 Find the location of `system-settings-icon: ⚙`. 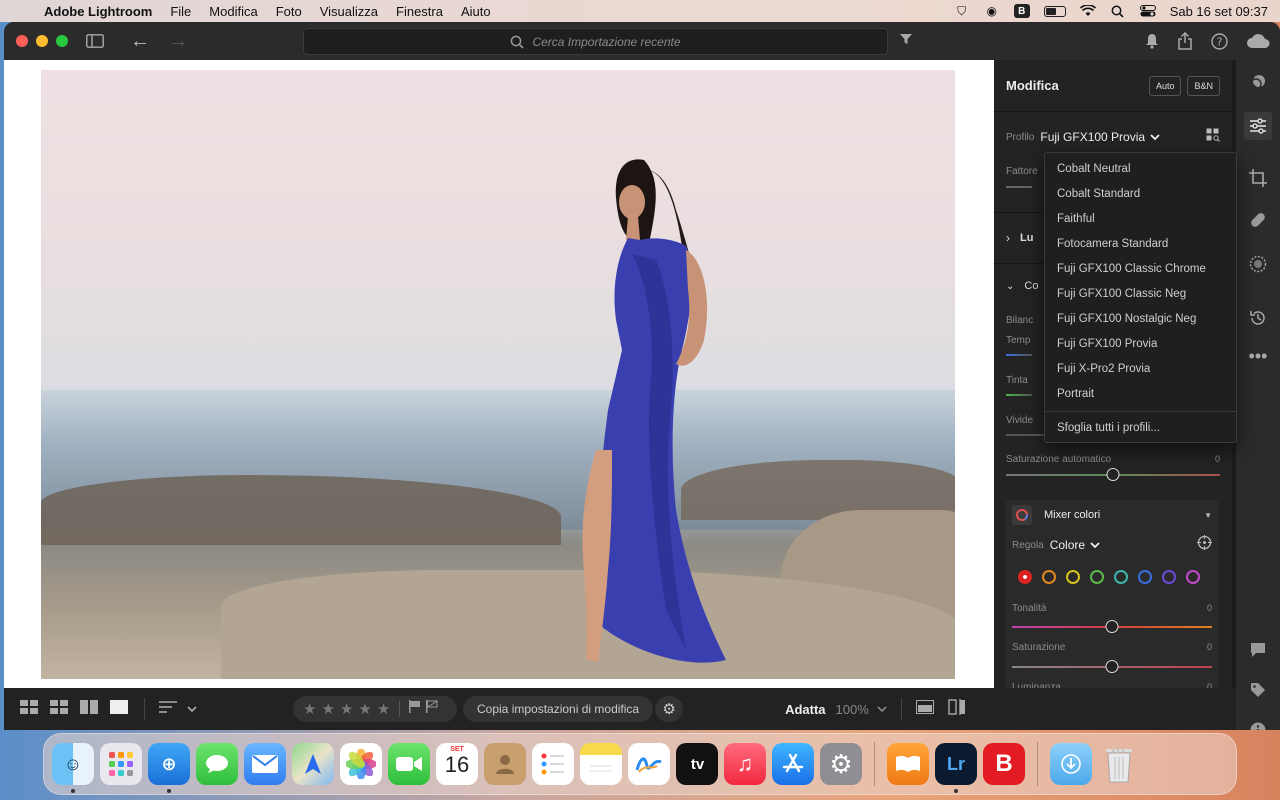

system-settings-icon: ⚙ is located at coordinates (841, 764).